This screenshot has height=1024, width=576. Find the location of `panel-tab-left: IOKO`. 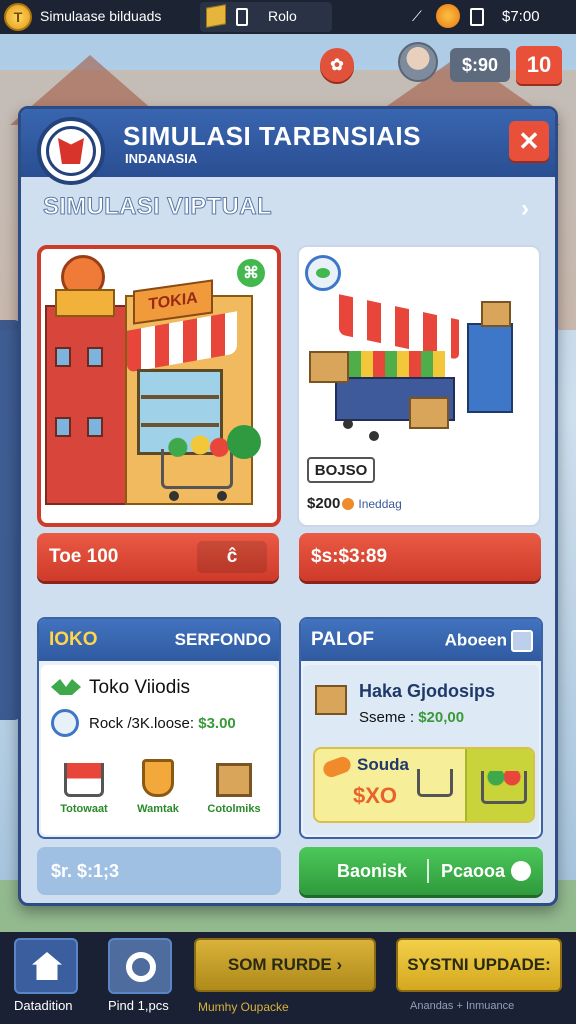

panel-tab-left: IOKO is located at coordinates (73, 640).